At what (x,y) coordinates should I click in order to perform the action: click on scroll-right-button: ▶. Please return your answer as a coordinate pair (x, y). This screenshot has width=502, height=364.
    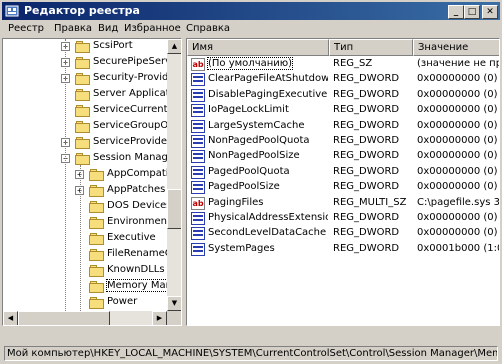
    Looking at the image, I should click on (159, 318).